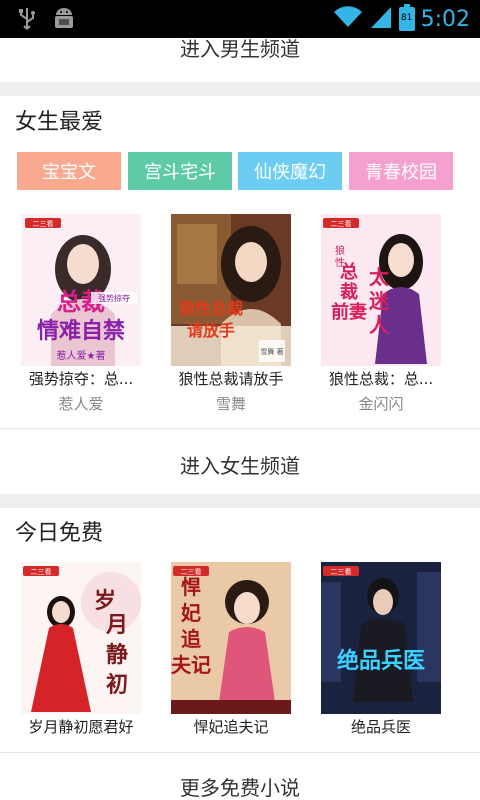 This screenshot has width=480, height=800. What do you see at coordinates (230, 404) in the screenshot?
I see `book-author-2: 雪舞` at bounding box center [230, 404].